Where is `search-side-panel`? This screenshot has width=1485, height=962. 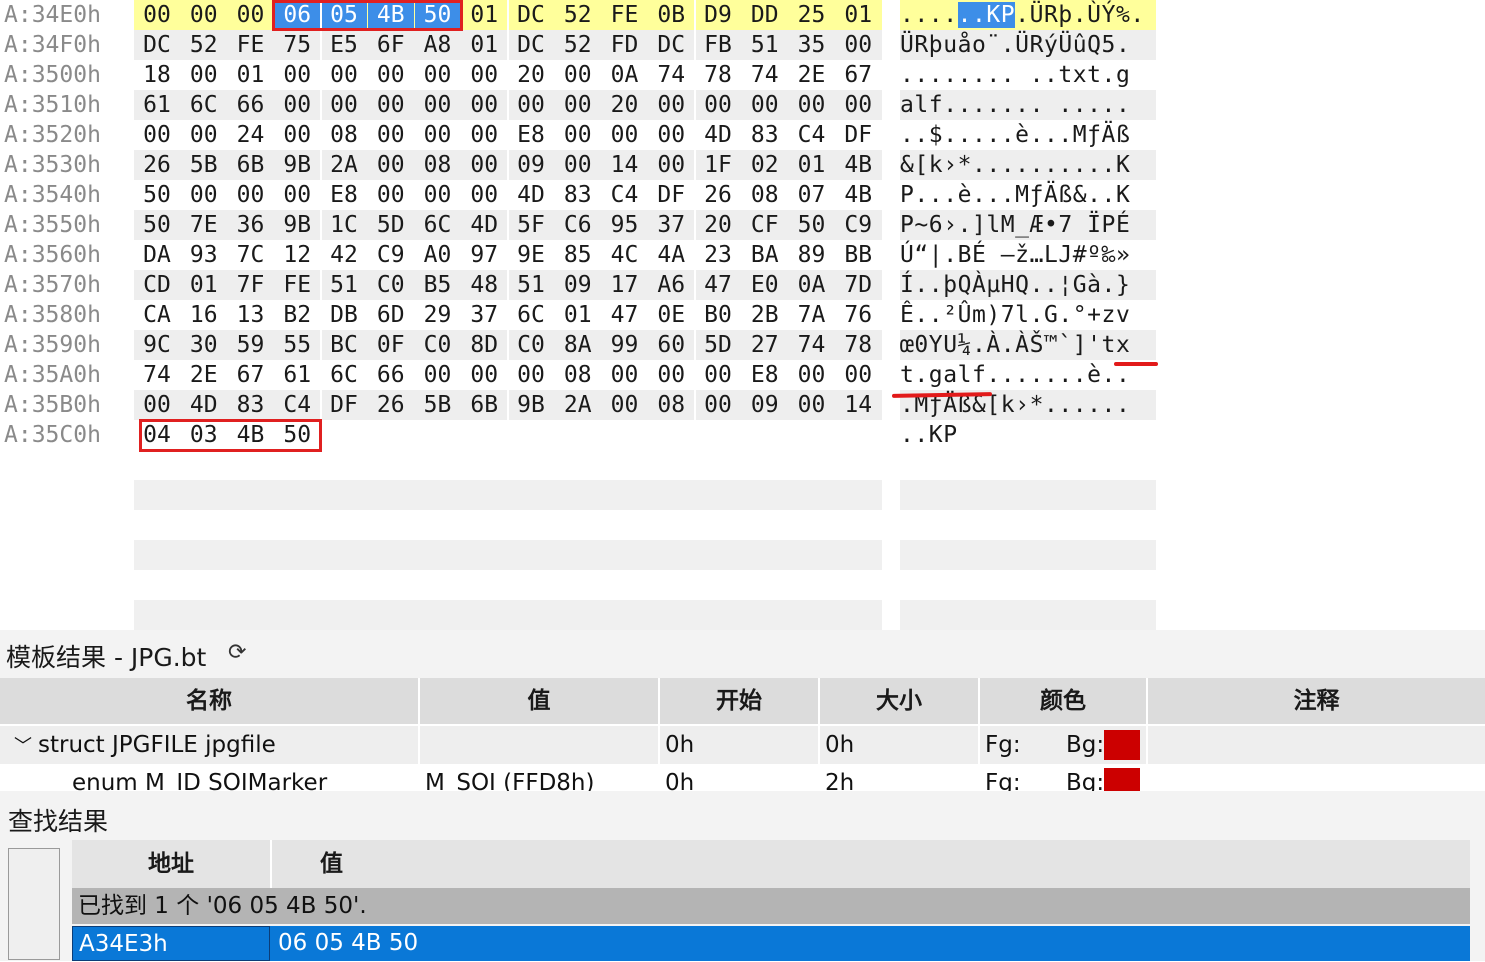 search-side-panel is located at coordinates (34, 904).